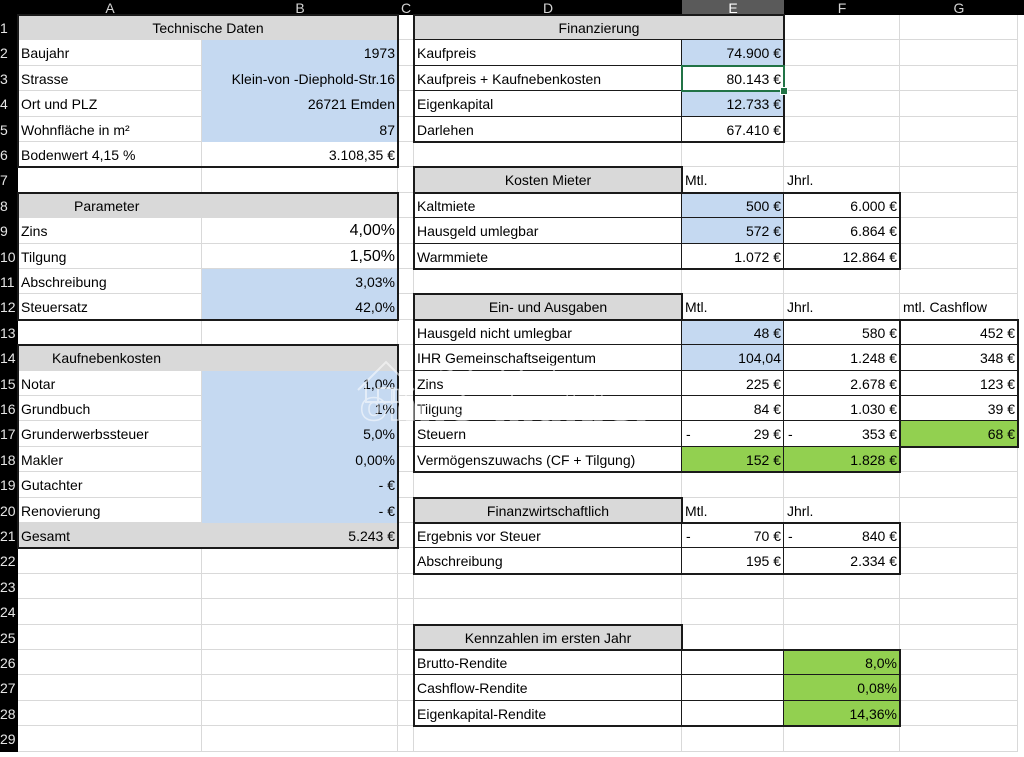  What do you see at coordinates (733, 459) in the screenshot?
I see `value-vermoegenszuwachs-mtl: 152 €` at bounding box center [733, 459].